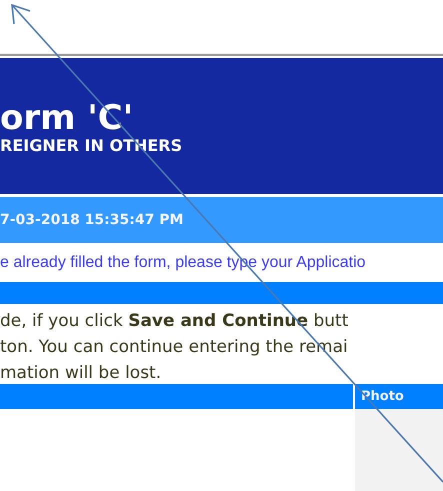  I want to click on form-title: orm 'C', so click(67, 118).